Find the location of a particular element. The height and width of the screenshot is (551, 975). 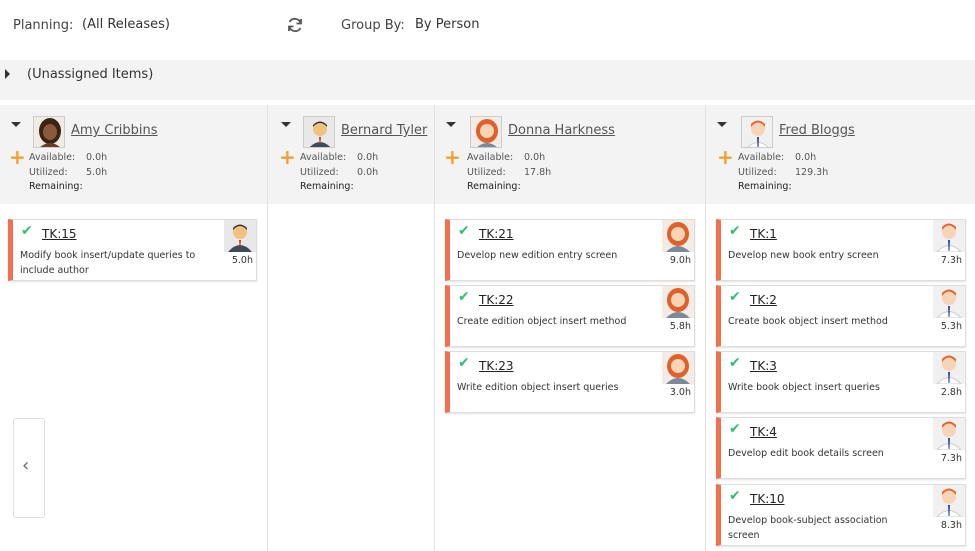

refresh-icon is located at coordinates (295, 25).